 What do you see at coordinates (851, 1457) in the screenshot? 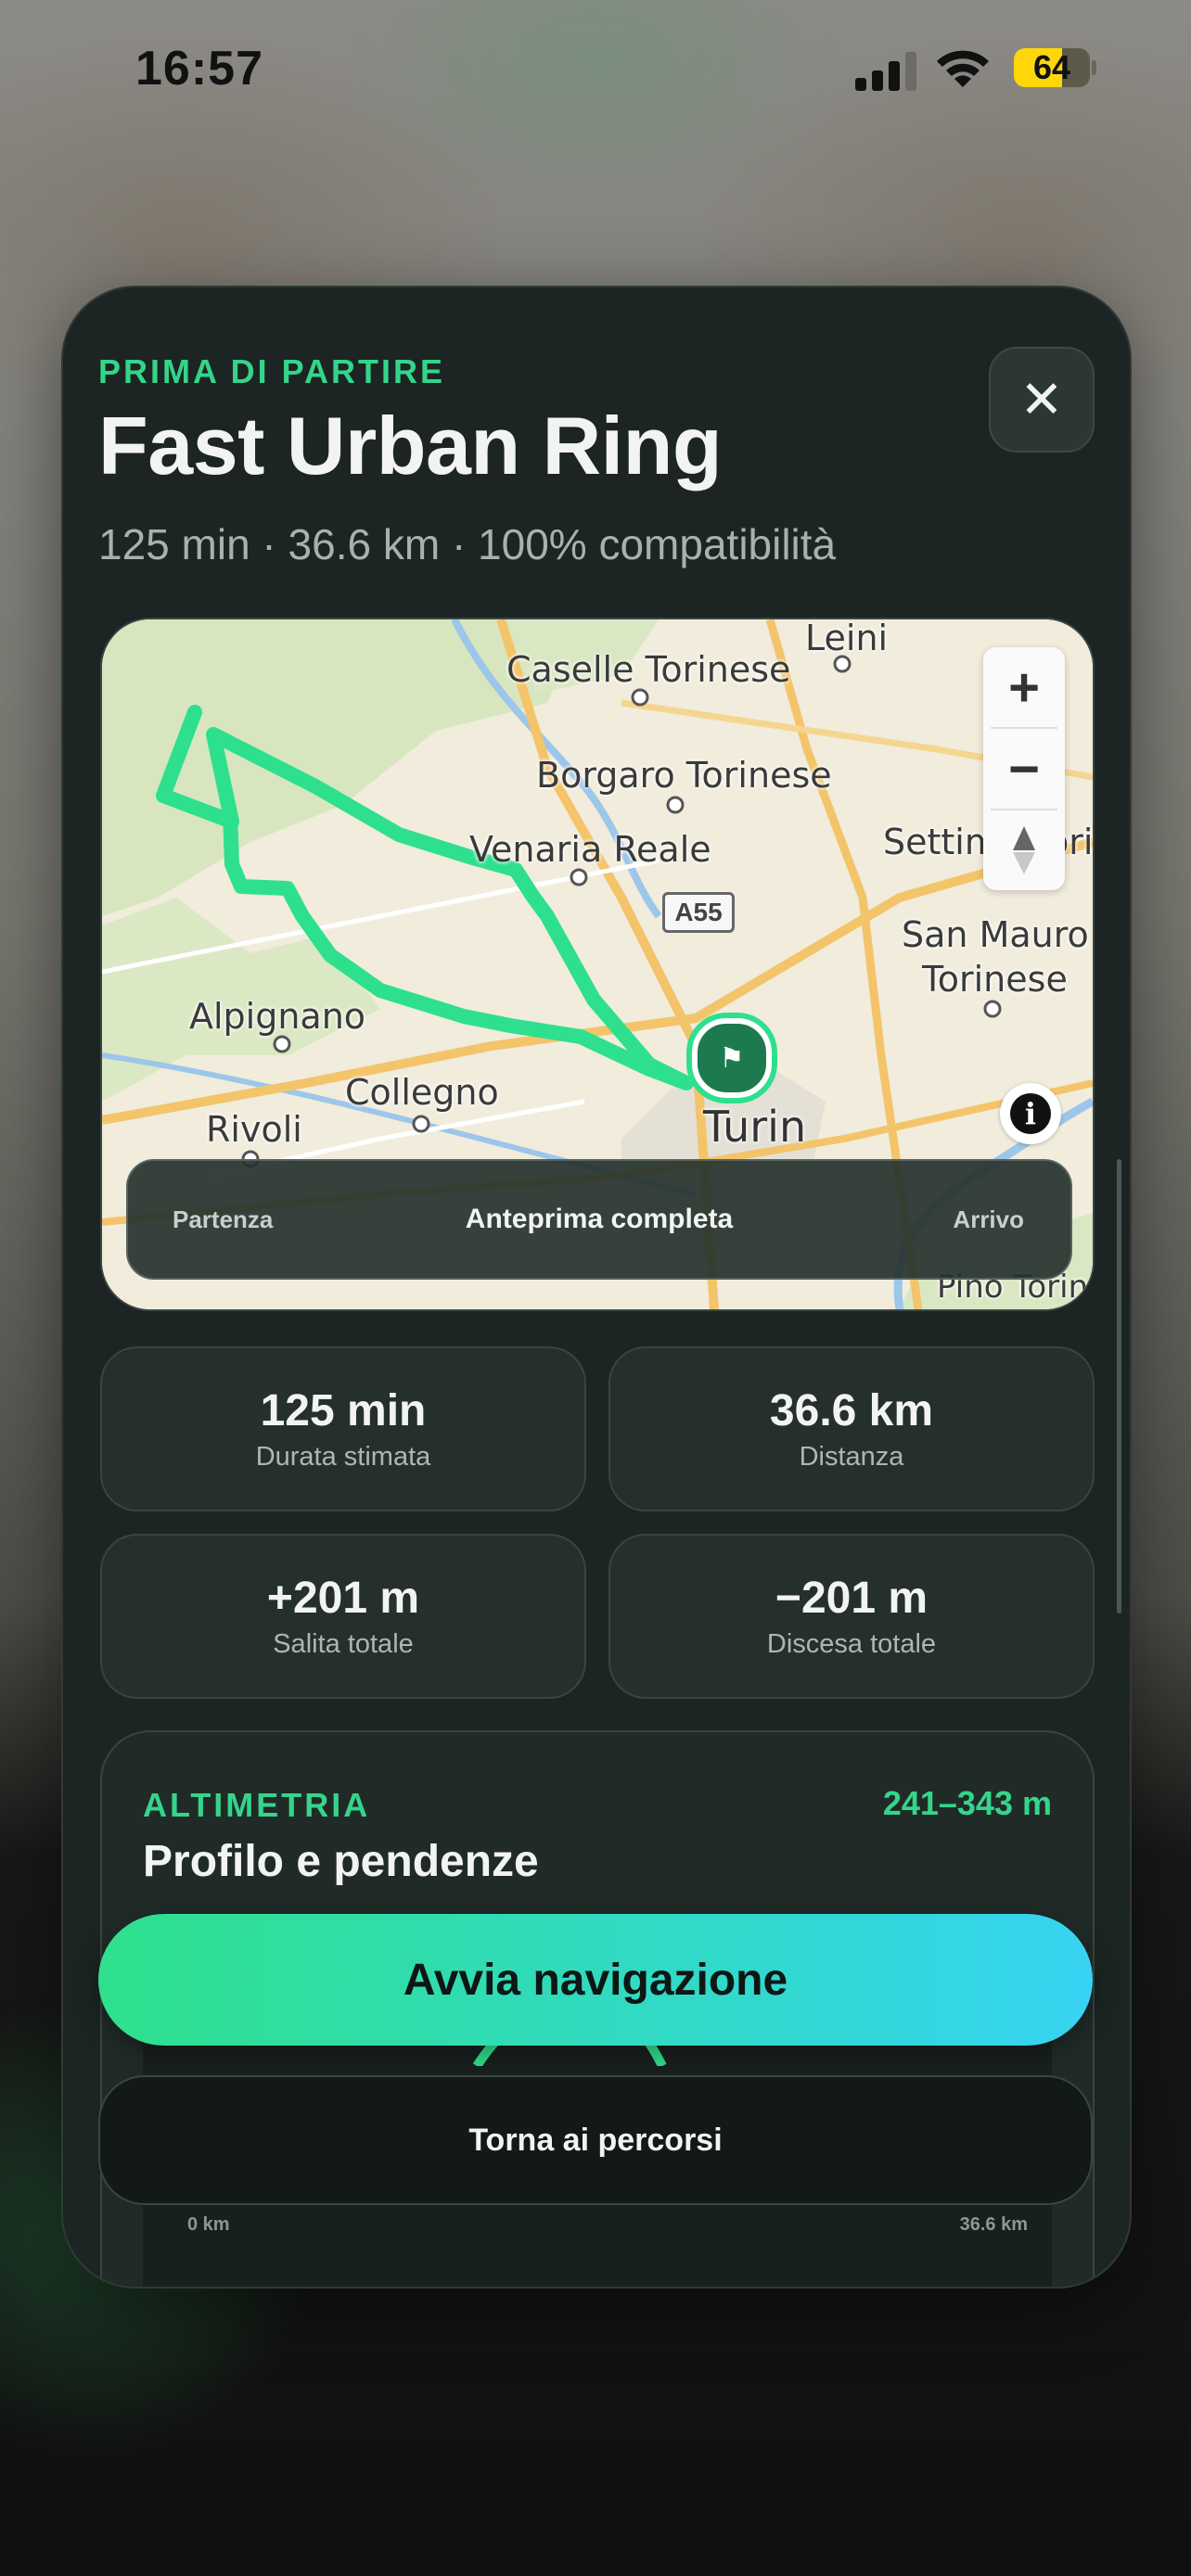
I see `stat-distance-label: Distanza` at bounding box center [851, 1457].